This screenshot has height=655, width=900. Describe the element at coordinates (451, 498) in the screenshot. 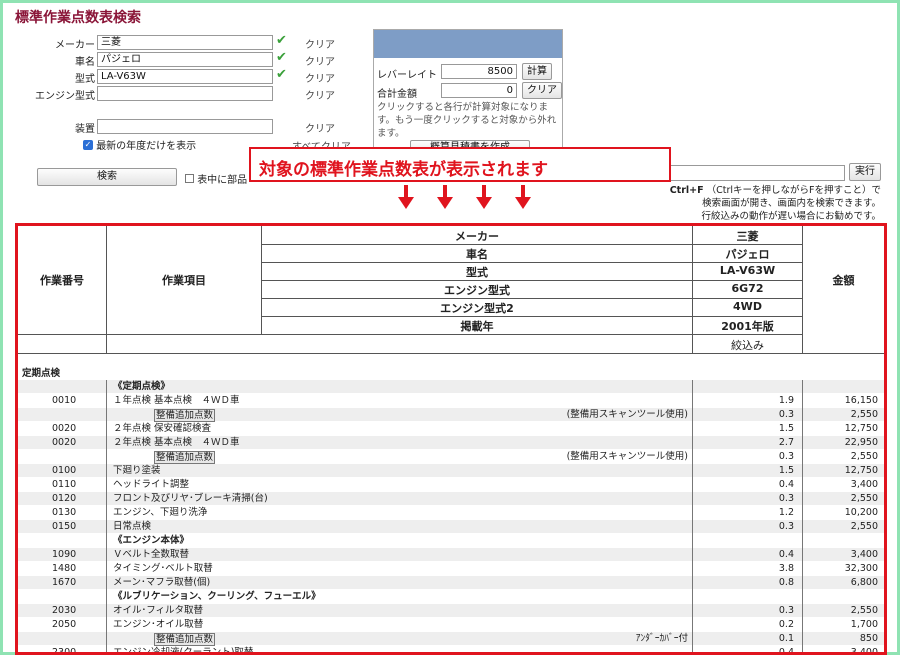

I see `table-row: 0120 フロント及びリヤ･ブレーキ清掃(台) 0.3 2,550` at that location.